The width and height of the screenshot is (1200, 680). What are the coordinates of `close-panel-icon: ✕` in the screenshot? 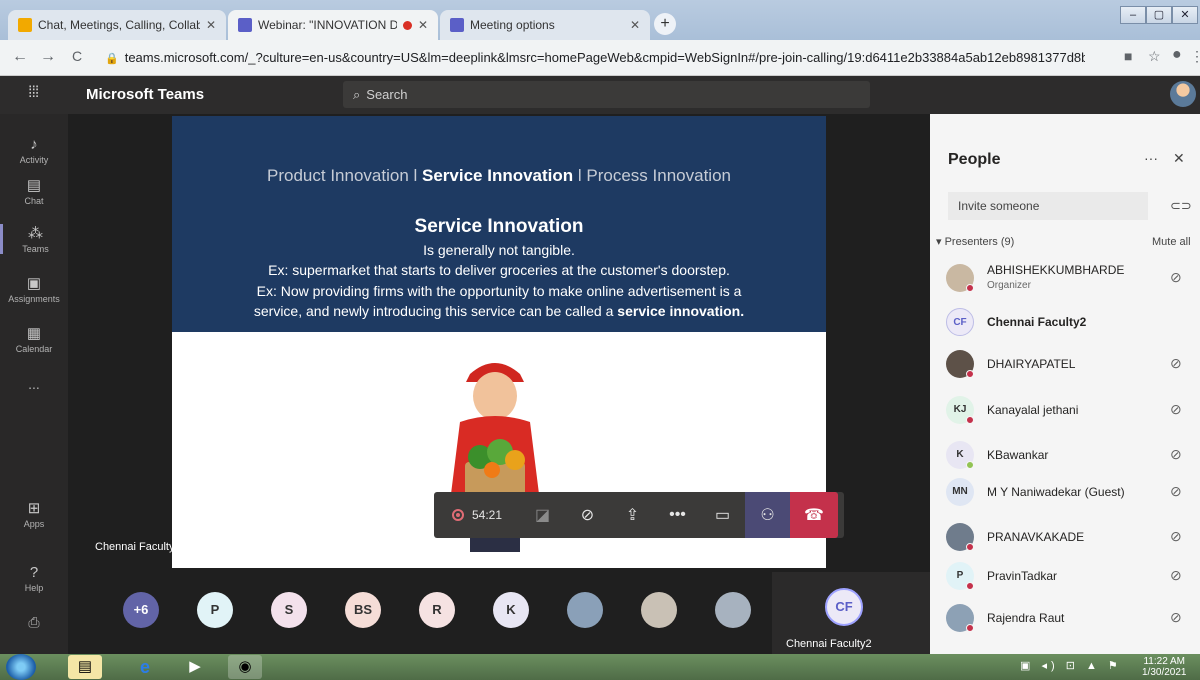 It's located at (1179, 158).